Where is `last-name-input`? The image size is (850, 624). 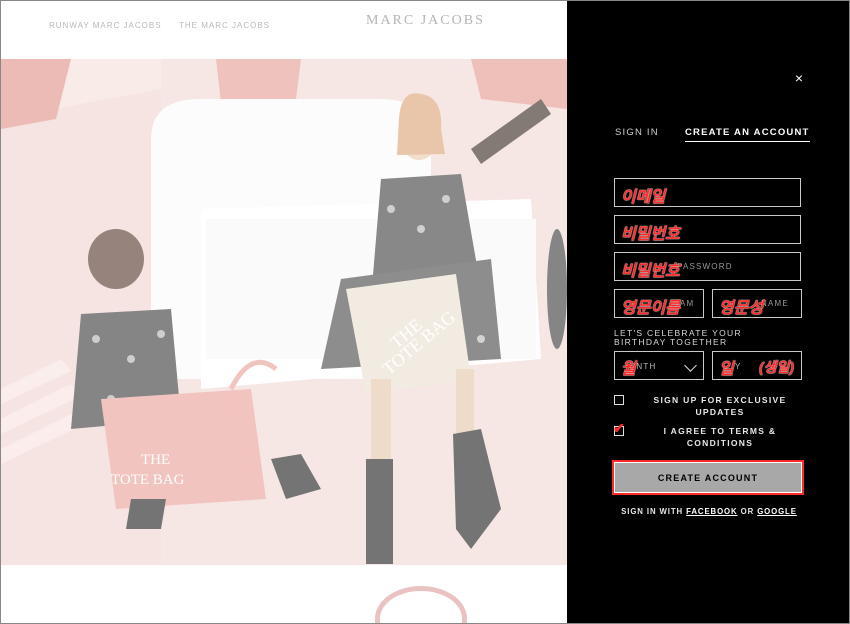
last-name-input is located at coordinates (757, 303).